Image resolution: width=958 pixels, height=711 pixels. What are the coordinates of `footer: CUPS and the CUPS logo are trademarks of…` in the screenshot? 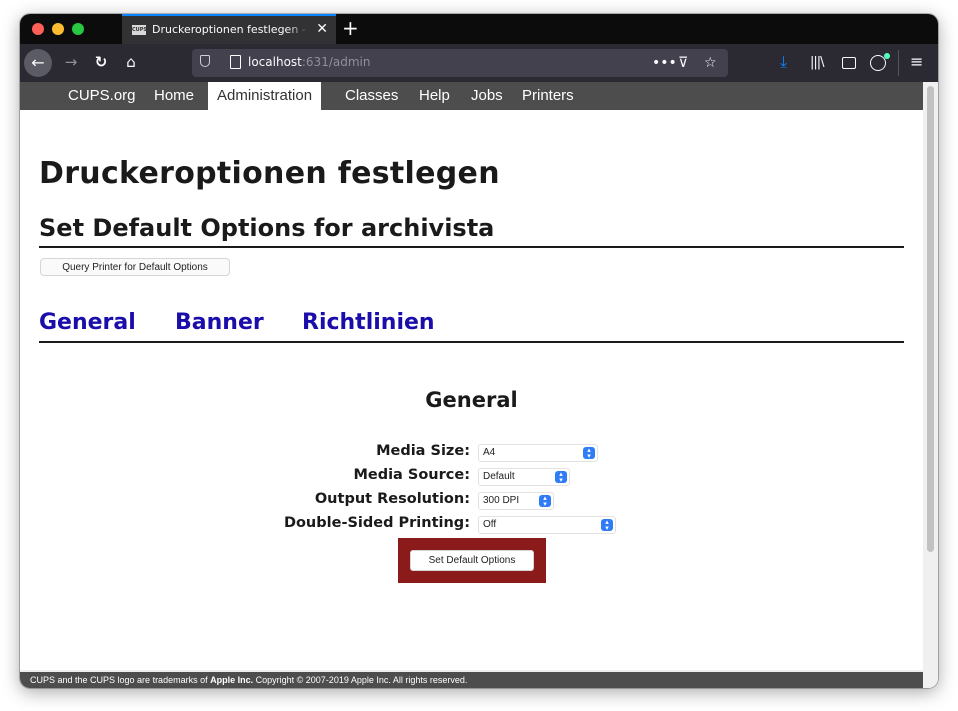 It's located at (471, 679).